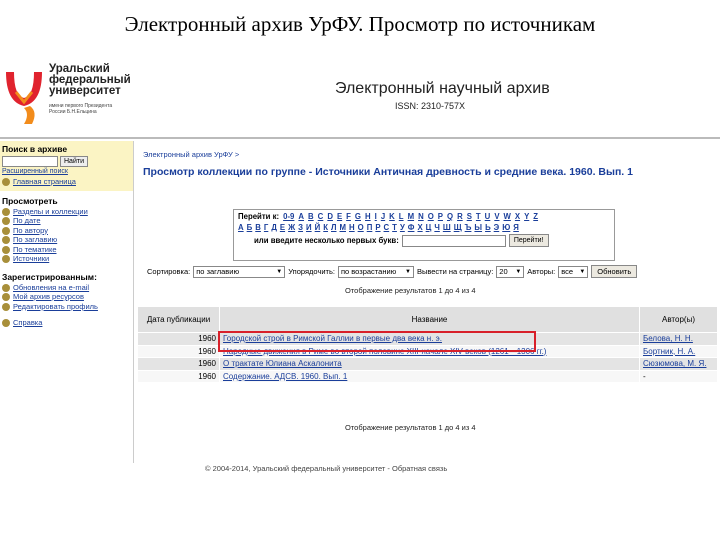  Describe the element at coordinates (526, 216) in the screenshot. I see `latin-letter-link: Y` at that location.